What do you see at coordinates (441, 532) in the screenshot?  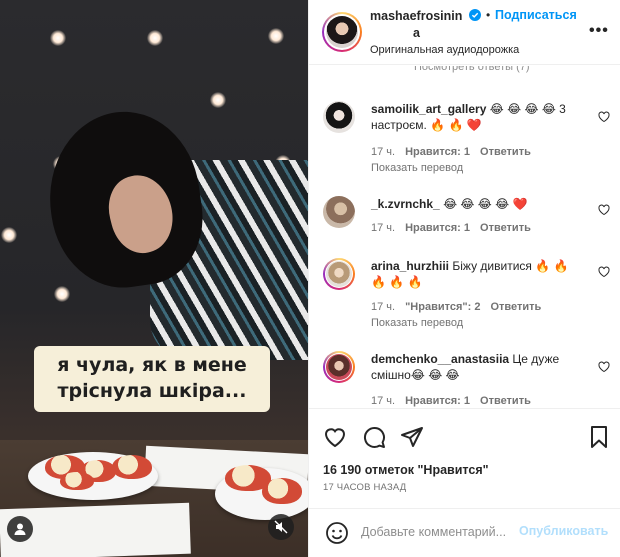 I see `comment-input` at bounding box center [441, 532].